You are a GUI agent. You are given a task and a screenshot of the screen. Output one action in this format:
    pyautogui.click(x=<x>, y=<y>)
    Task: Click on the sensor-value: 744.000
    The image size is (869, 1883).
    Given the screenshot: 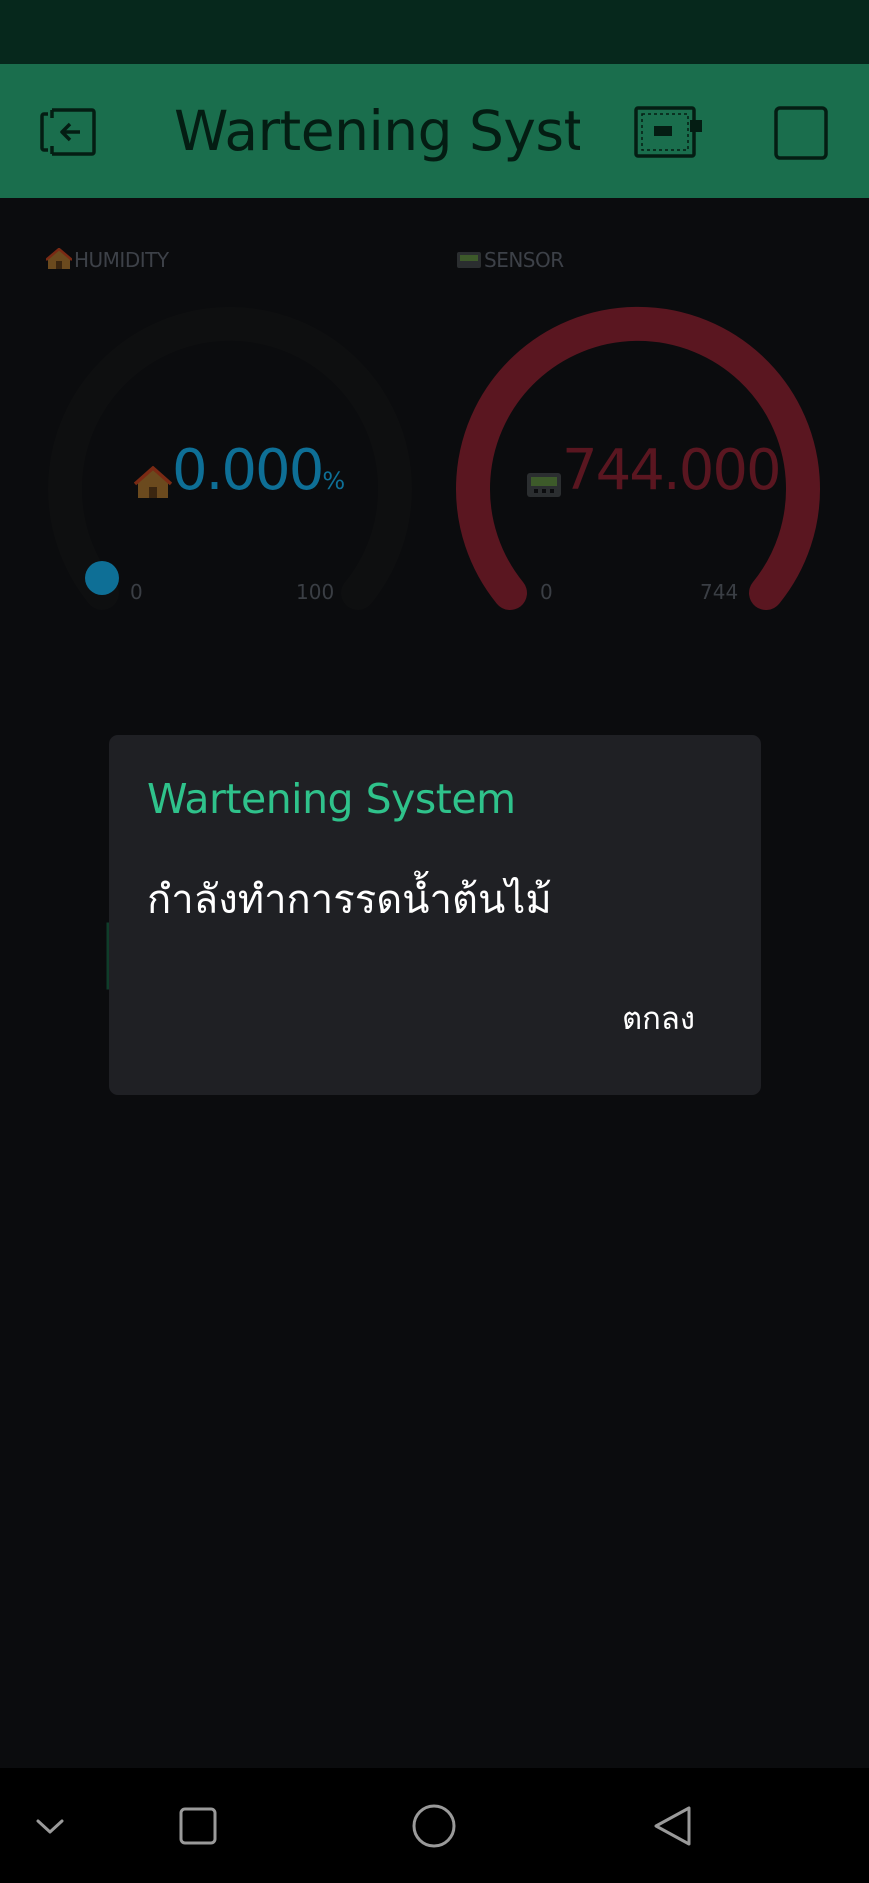 What is the action you would take?
    pyautogui.click(x=672, y=470)
    